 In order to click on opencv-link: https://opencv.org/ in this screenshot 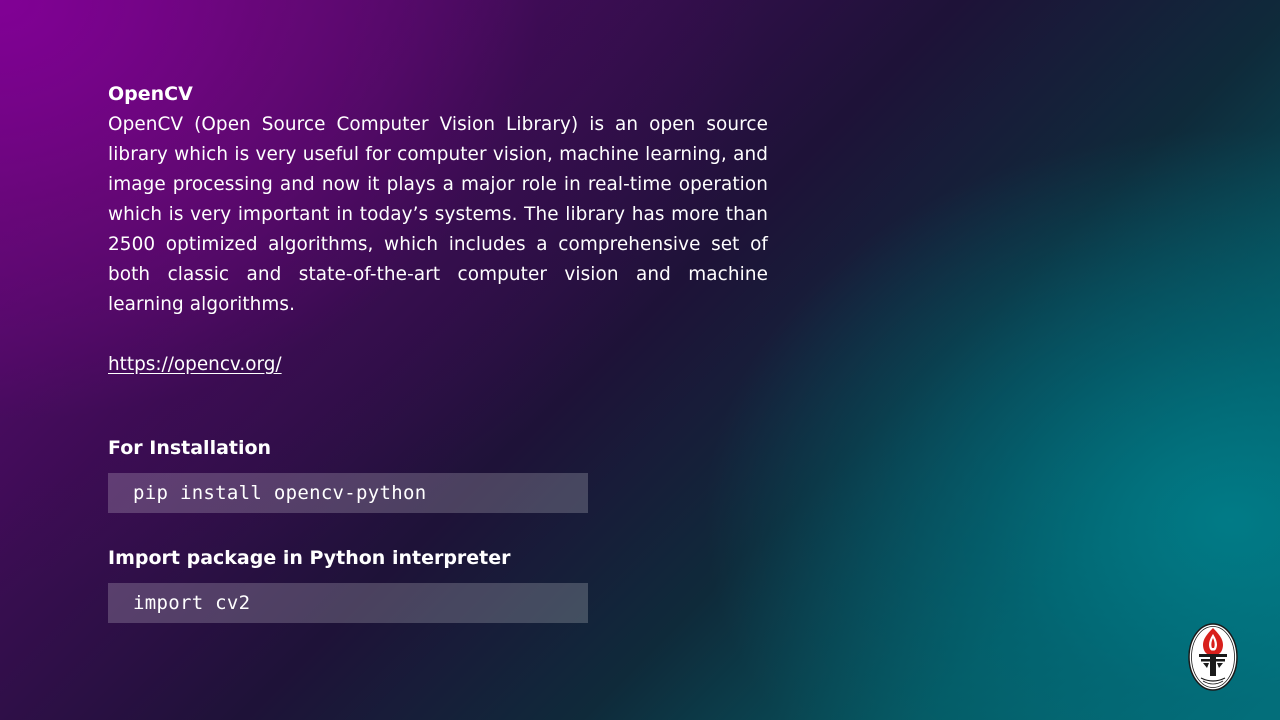, I will do `click(195, 365)`.